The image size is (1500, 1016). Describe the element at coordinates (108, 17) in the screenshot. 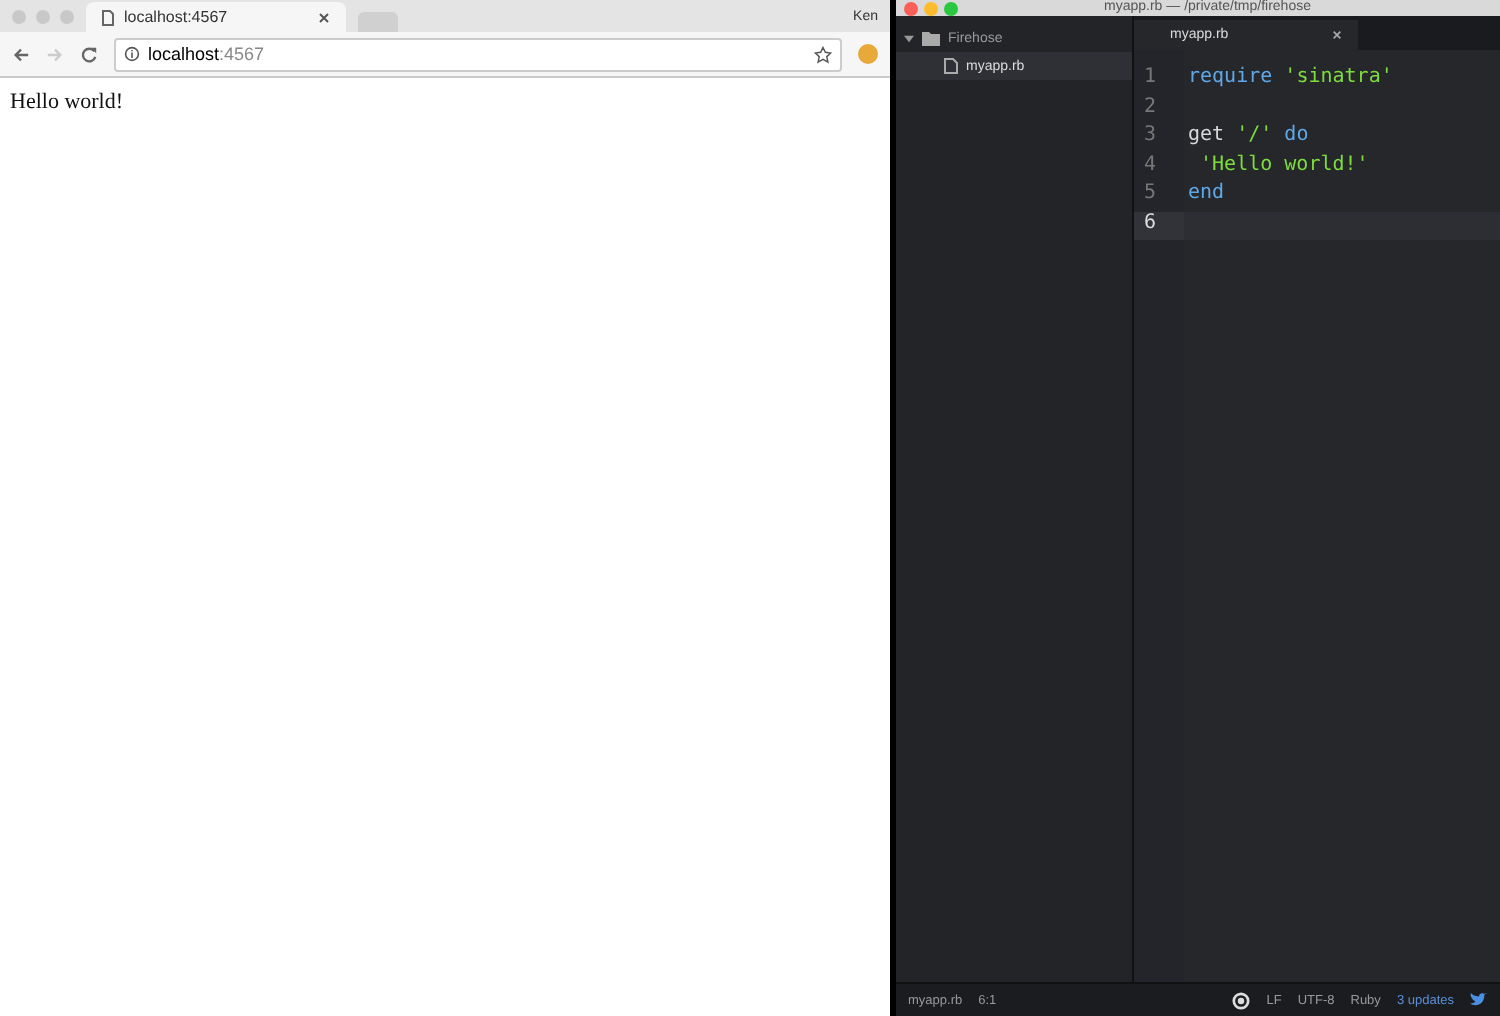

I see `page-icon` at that location.